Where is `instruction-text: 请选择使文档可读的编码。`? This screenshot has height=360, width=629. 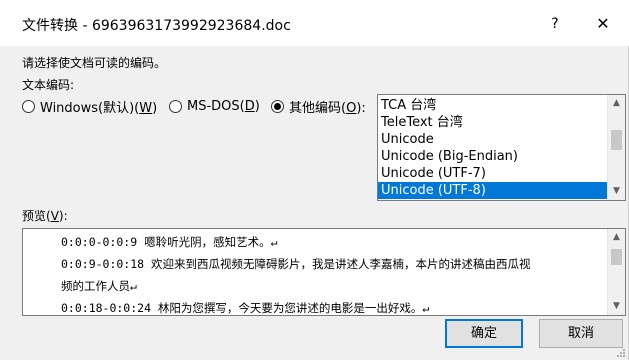
instruction-text: 请选择使文档可读的编码。 is located at coordinates (94, 63).